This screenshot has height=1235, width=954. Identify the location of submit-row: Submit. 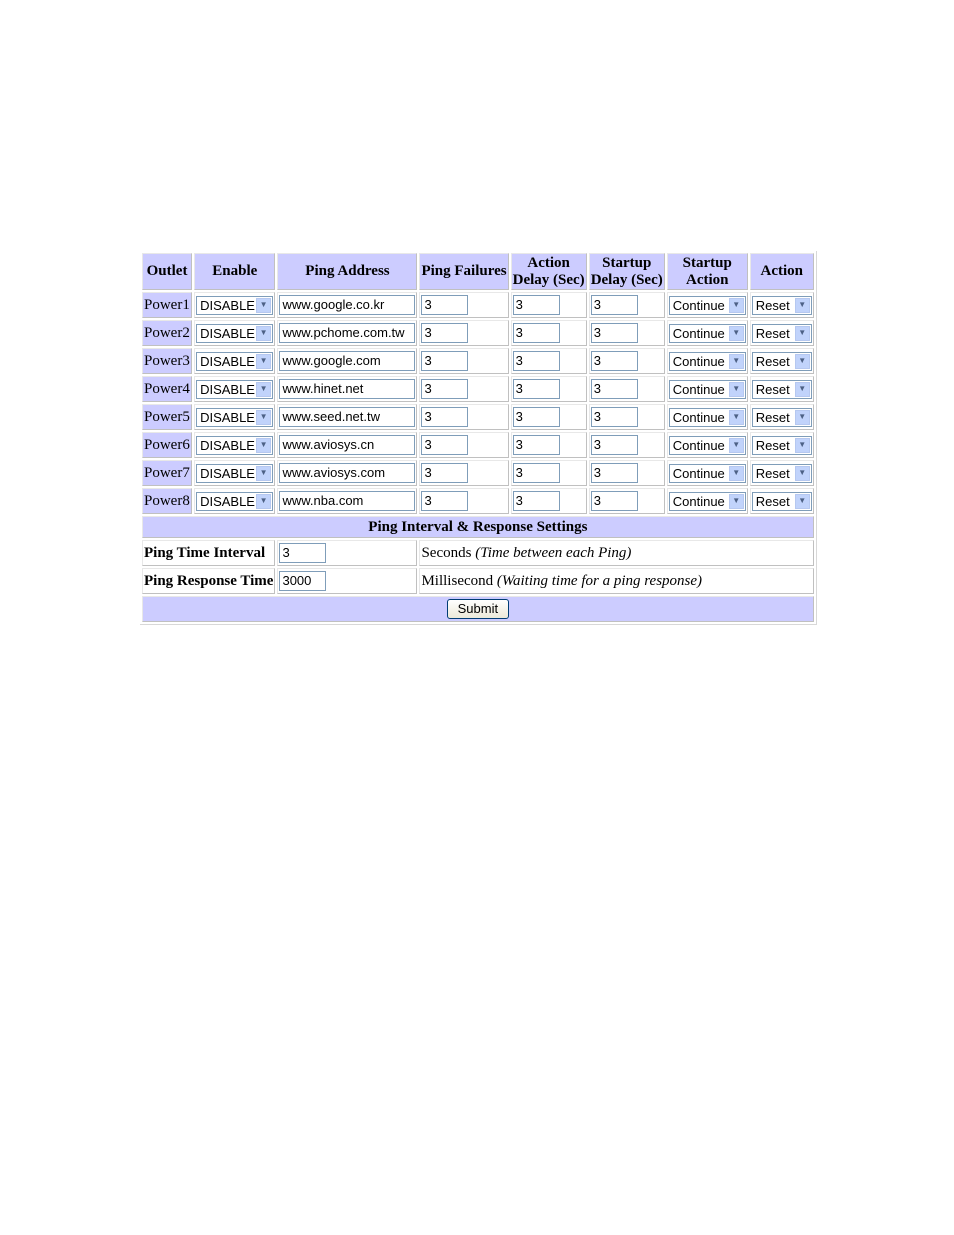
(478, 609).